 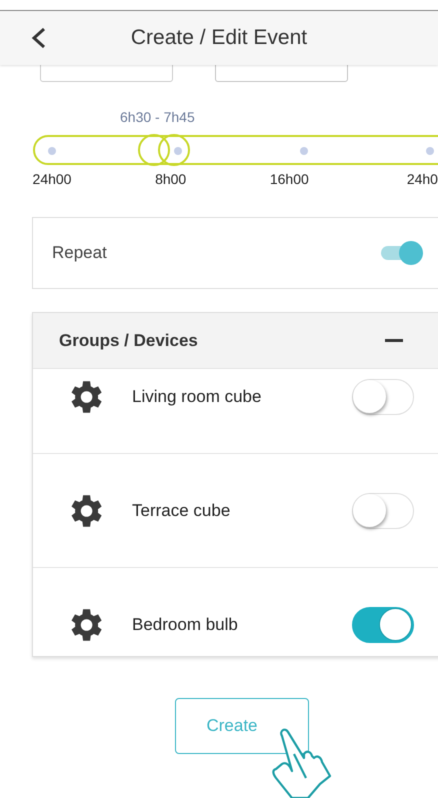 What do you see at coordinates (197, 396) in the screenshot?
I see `device-name: Living room cube` at bounding box center [197, 396].